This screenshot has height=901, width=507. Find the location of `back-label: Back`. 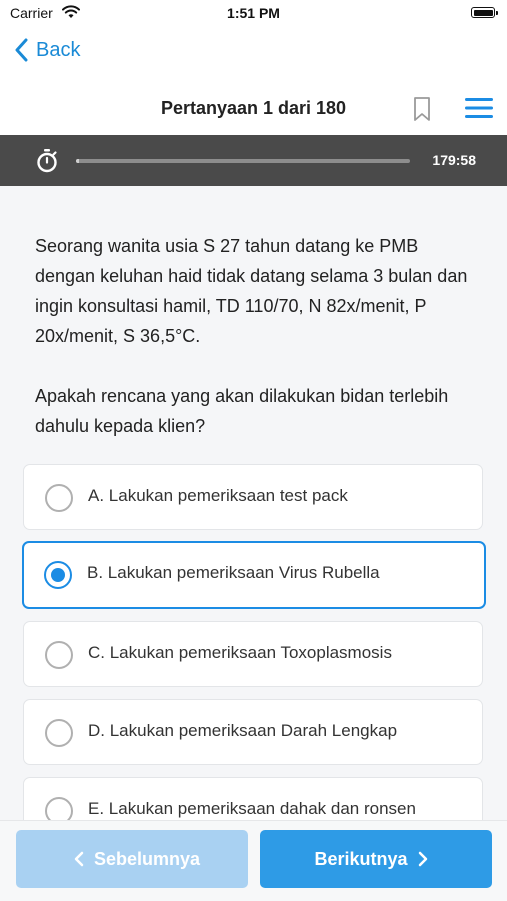

back-label: Back is located at coordinates (58, 49).